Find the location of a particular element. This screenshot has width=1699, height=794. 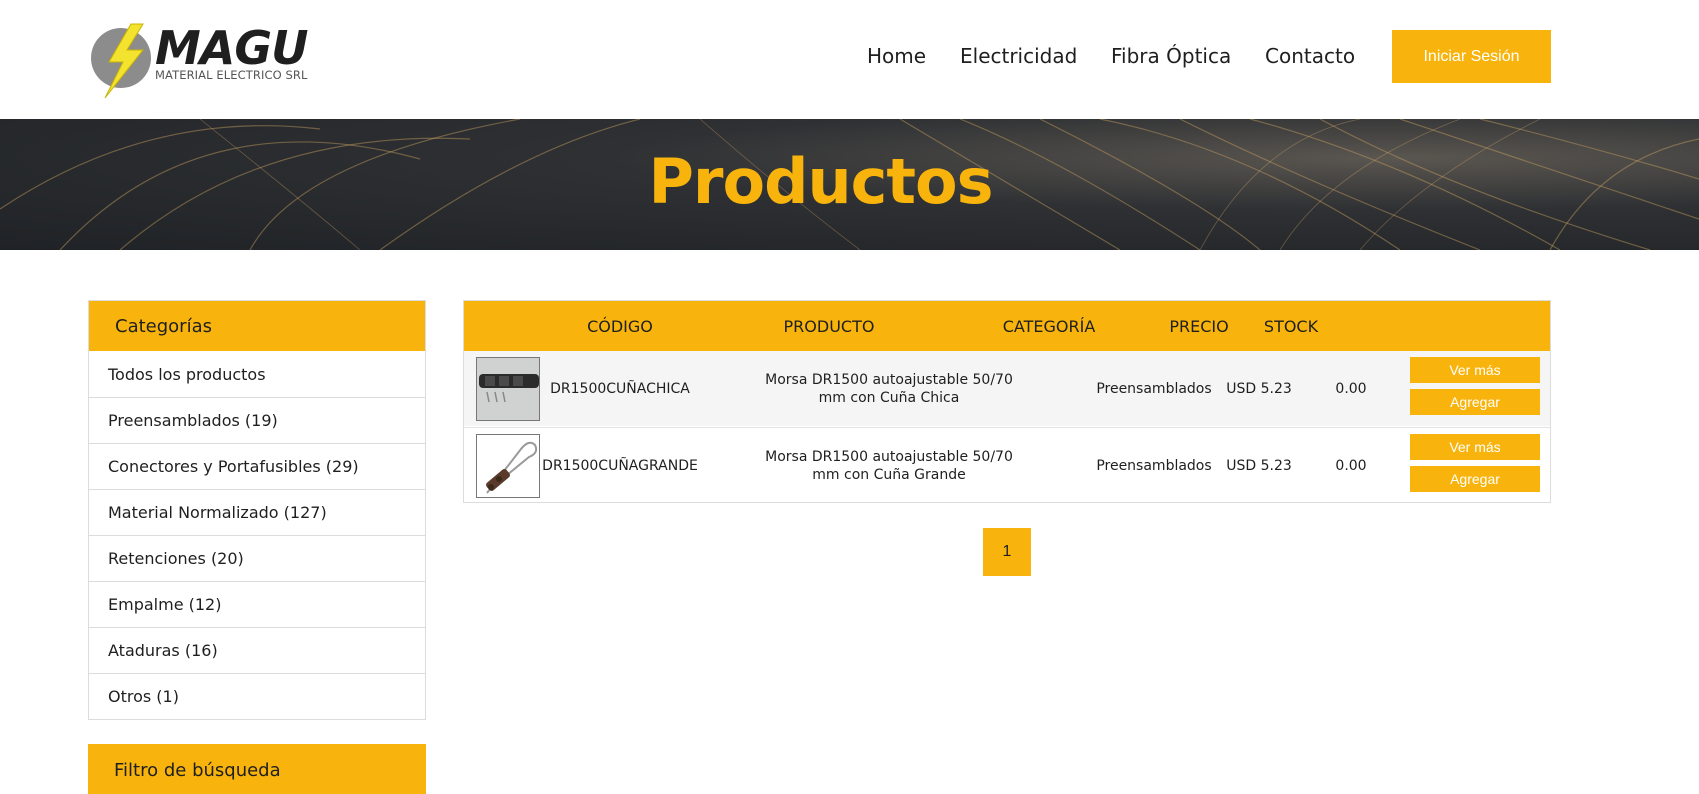

nav-home: Home is located at coordinates (896, 56).